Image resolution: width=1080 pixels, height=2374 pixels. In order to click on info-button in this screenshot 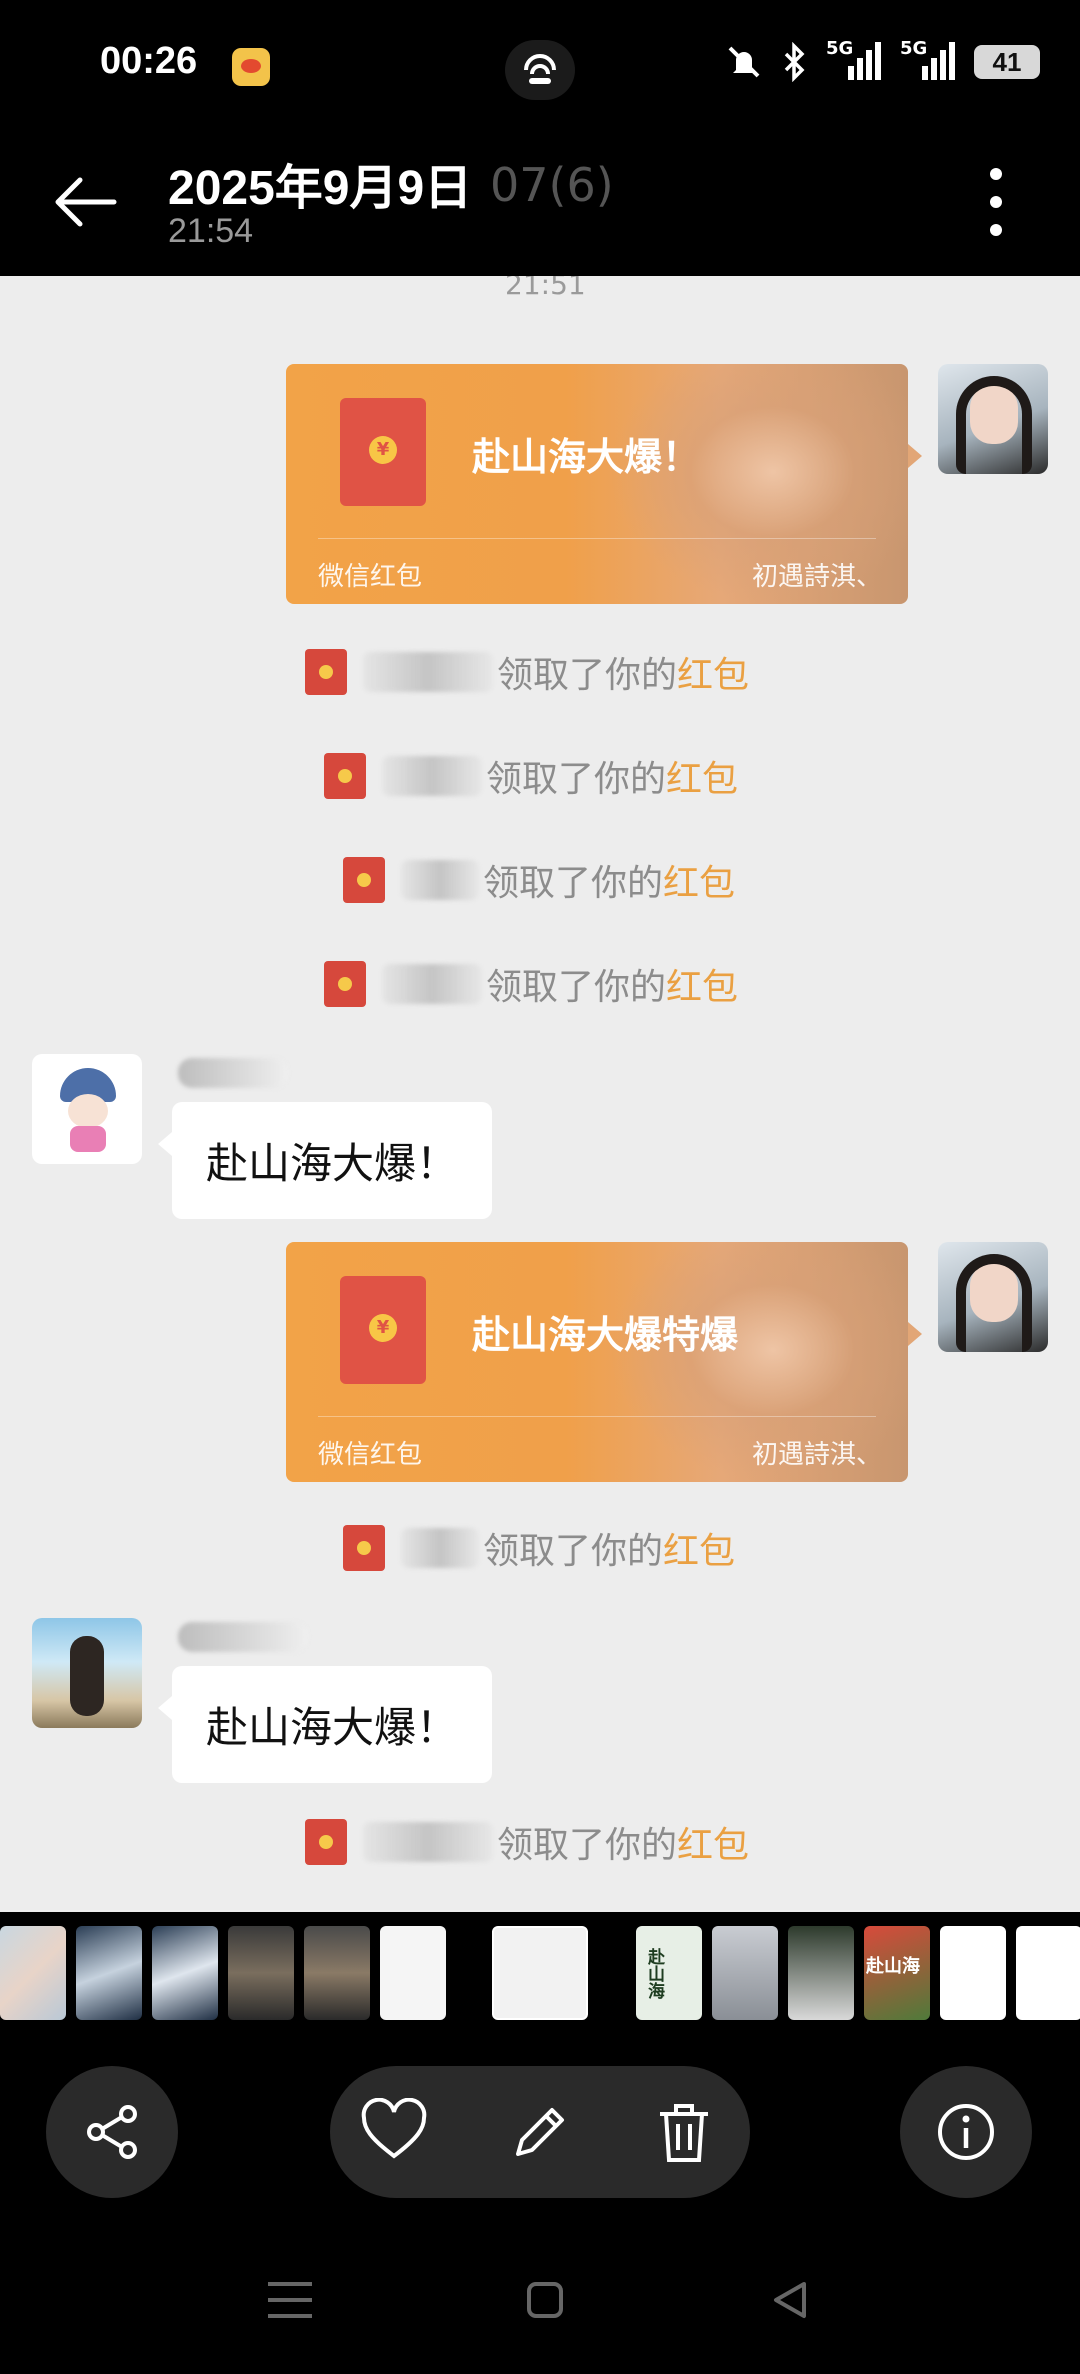, I will do `click(966, 2132)`.